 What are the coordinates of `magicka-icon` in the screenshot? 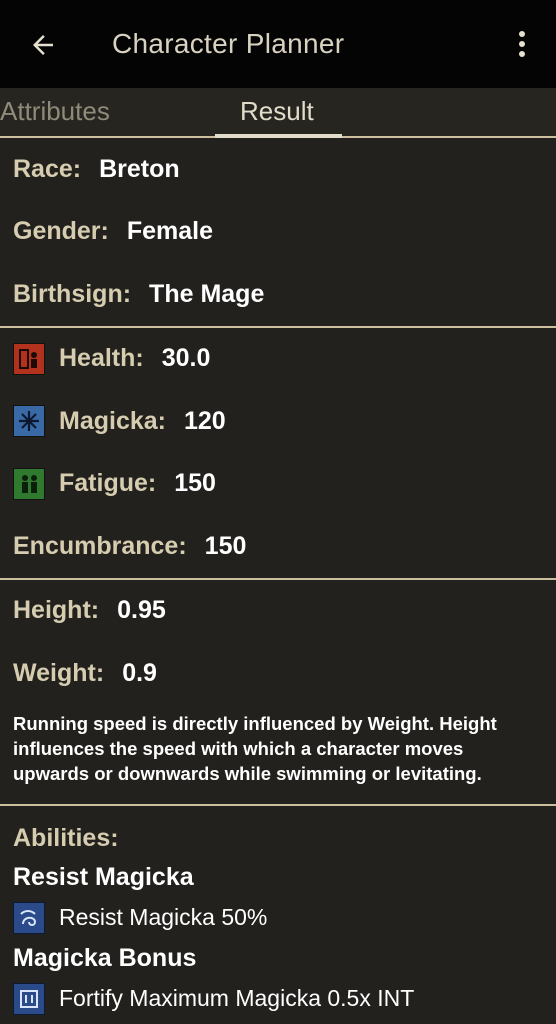 It's located at (29, 421).